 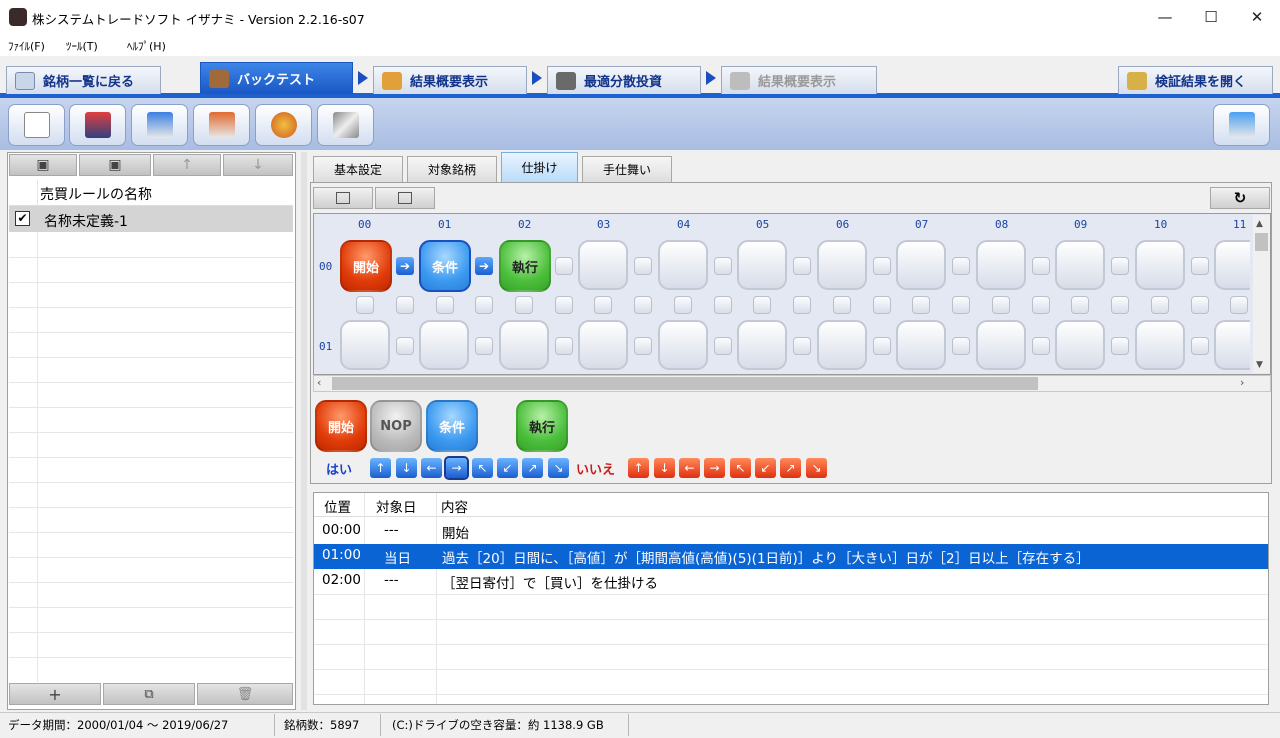 I want to click on tab-optimal-allocation: 最適分散投資, so click(x=624, y=80).